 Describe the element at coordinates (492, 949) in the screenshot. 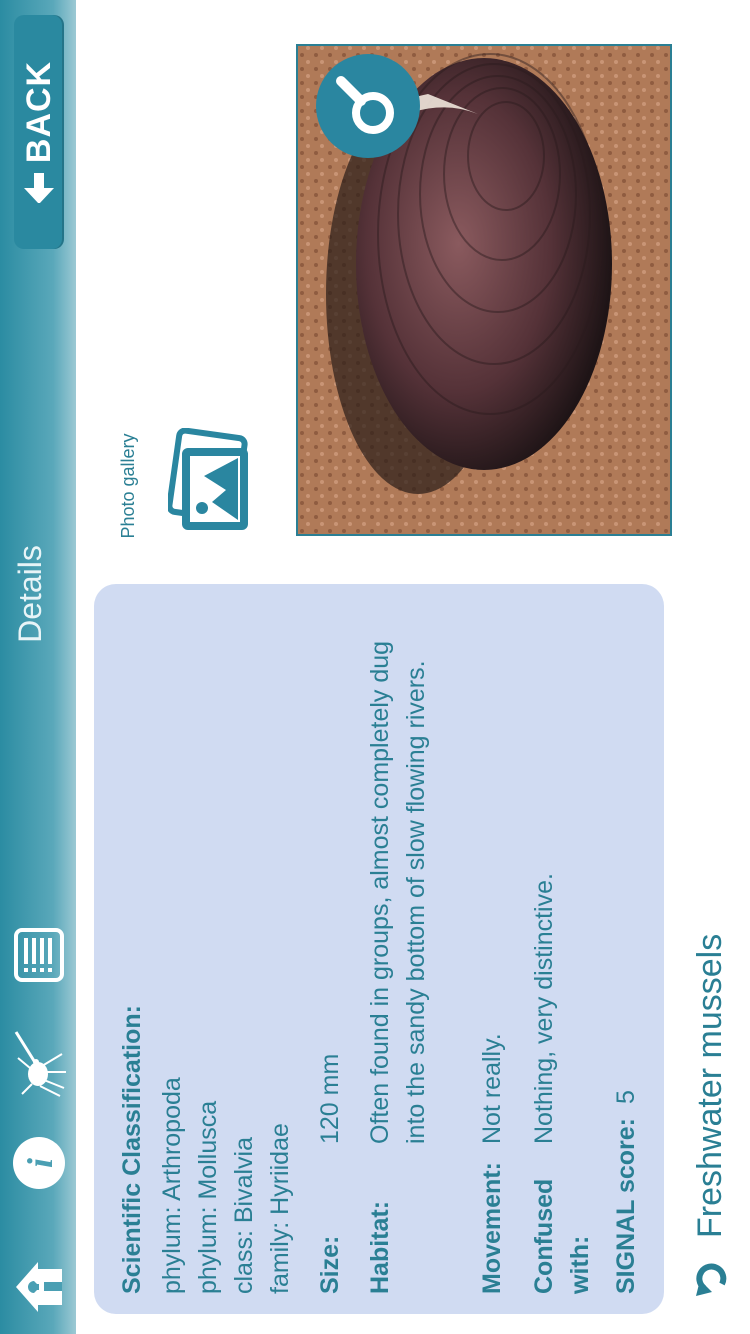

I see `movement-row: Movement: Not really.` at that location.